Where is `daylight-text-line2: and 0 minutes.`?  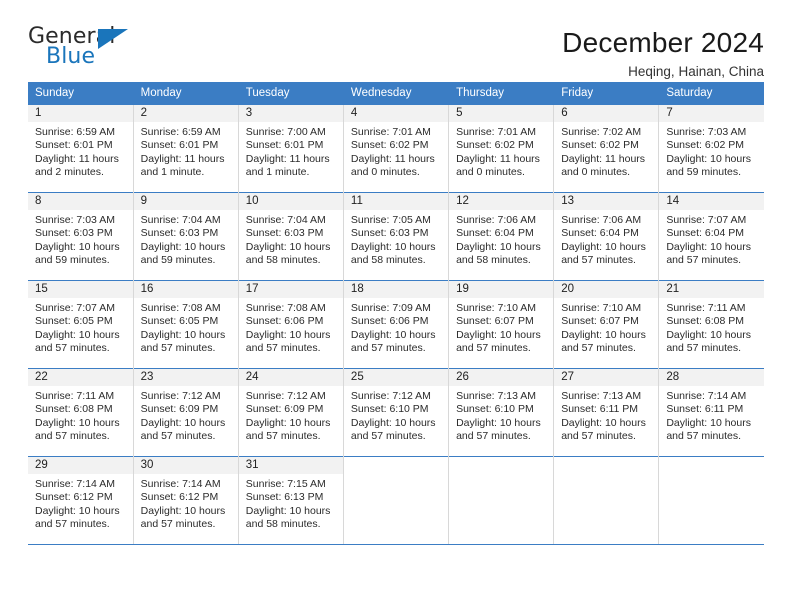 daylight-text-line2: and 0 minutes. is located at coordinates (490, 172).